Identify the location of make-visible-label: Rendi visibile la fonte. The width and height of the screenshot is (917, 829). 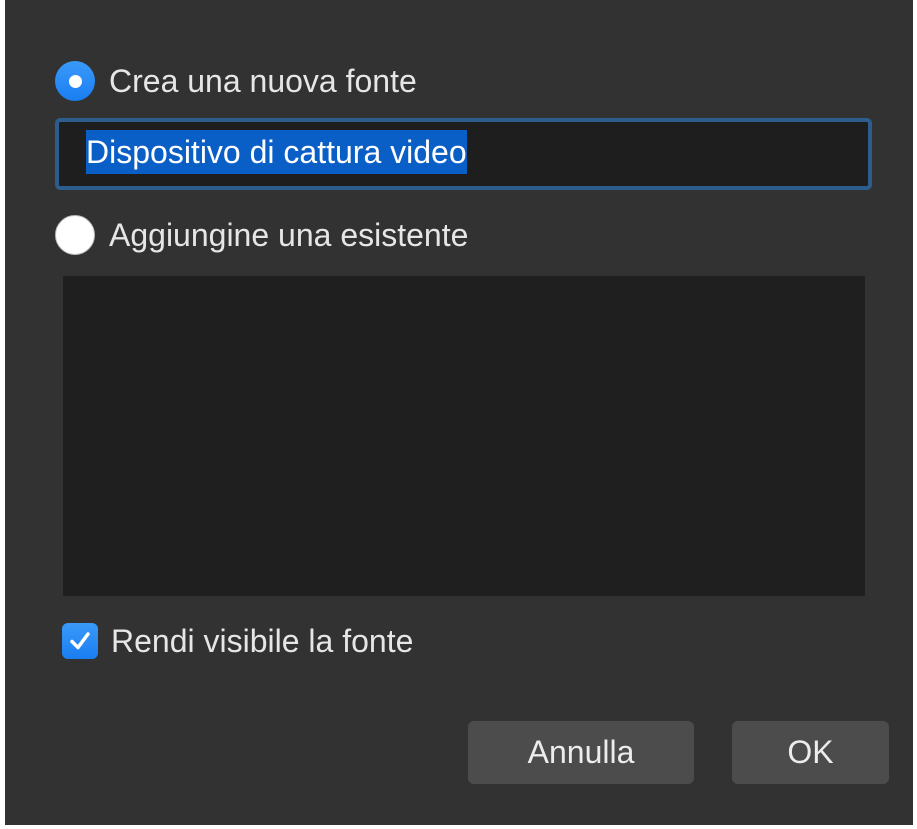
(262, 640).